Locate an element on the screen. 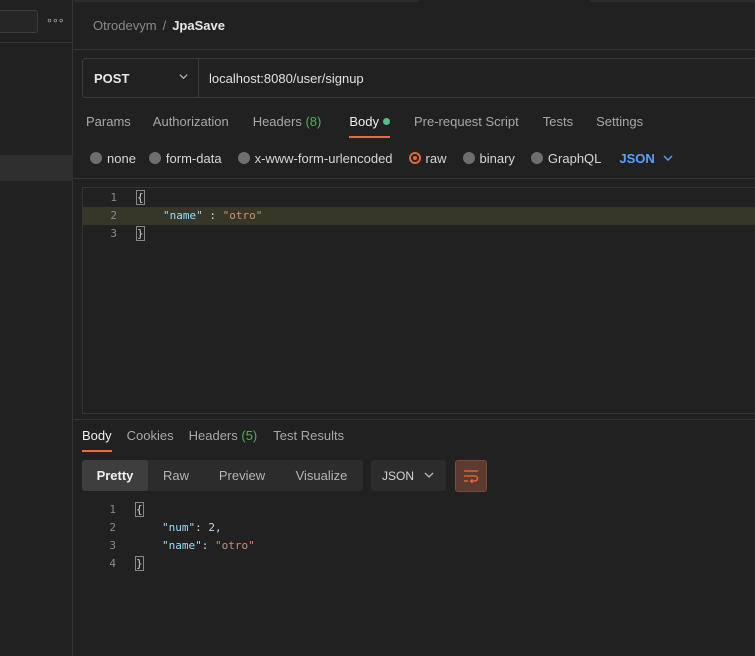  tab-label: Params is located at coordinates (108, 121).